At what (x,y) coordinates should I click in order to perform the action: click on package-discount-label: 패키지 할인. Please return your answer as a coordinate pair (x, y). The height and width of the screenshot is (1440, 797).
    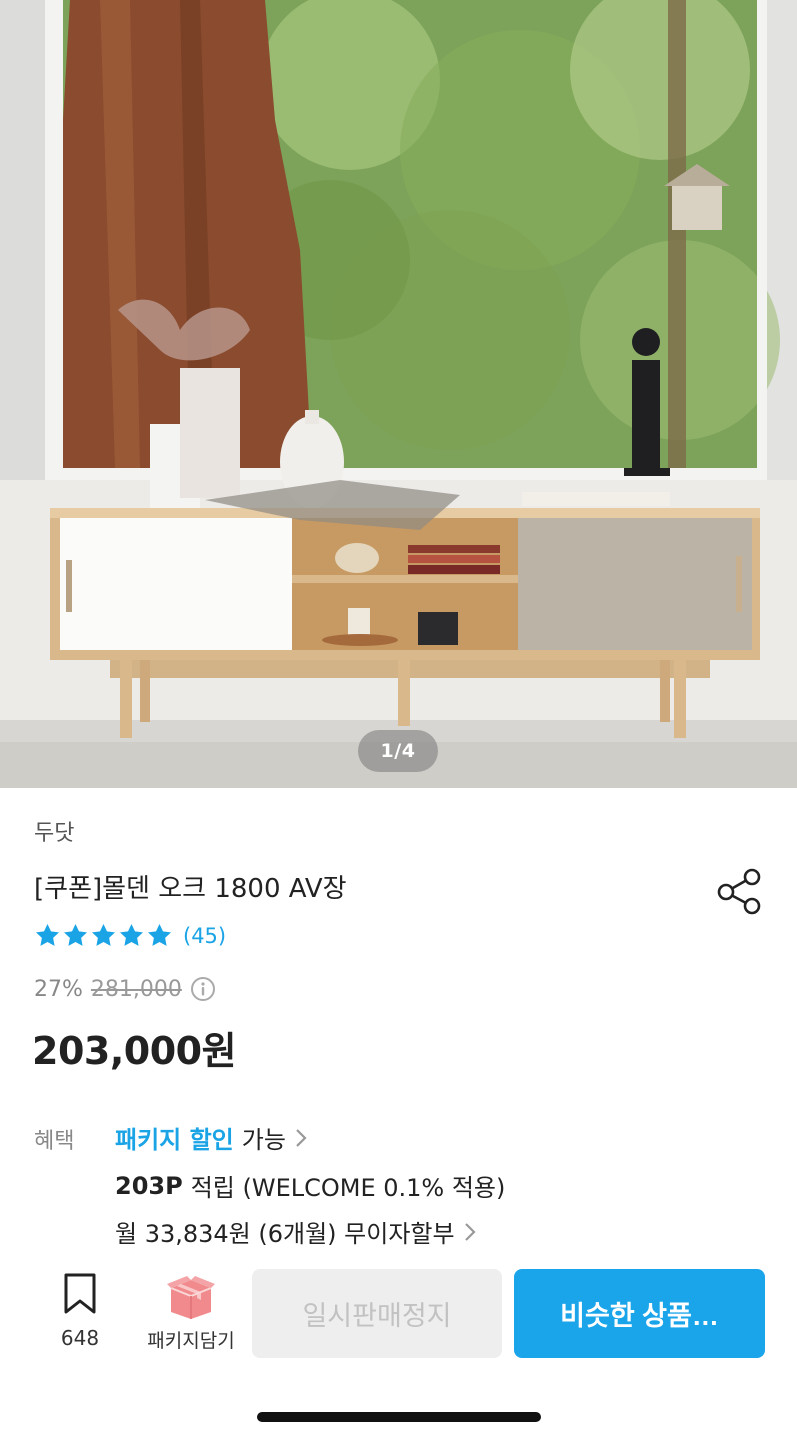
    Looking at the image, I should click on (174, 1140).